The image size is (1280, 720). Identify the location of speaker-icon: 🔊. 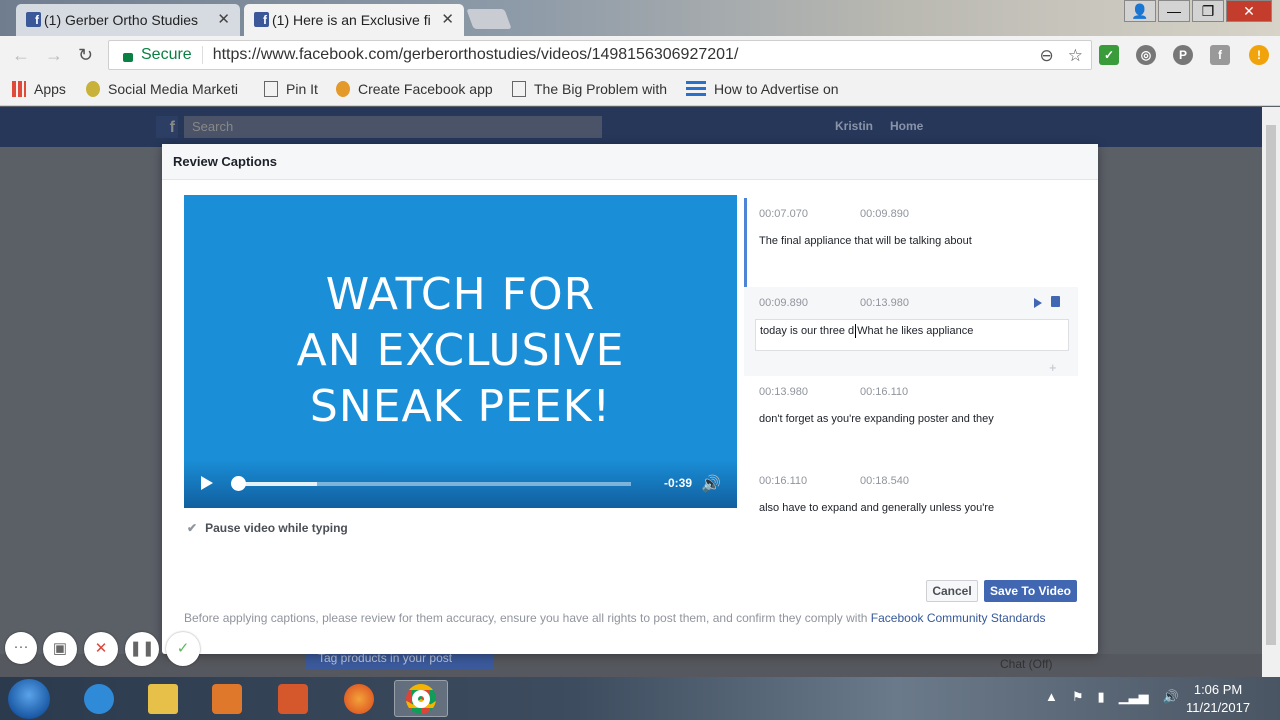
(1171, 697).